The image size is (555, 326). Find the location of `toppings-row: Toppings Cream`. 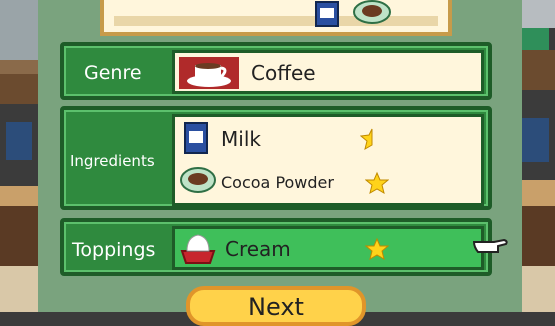

toppings-row: Toppings Cream is located at coordinates (276, 247).